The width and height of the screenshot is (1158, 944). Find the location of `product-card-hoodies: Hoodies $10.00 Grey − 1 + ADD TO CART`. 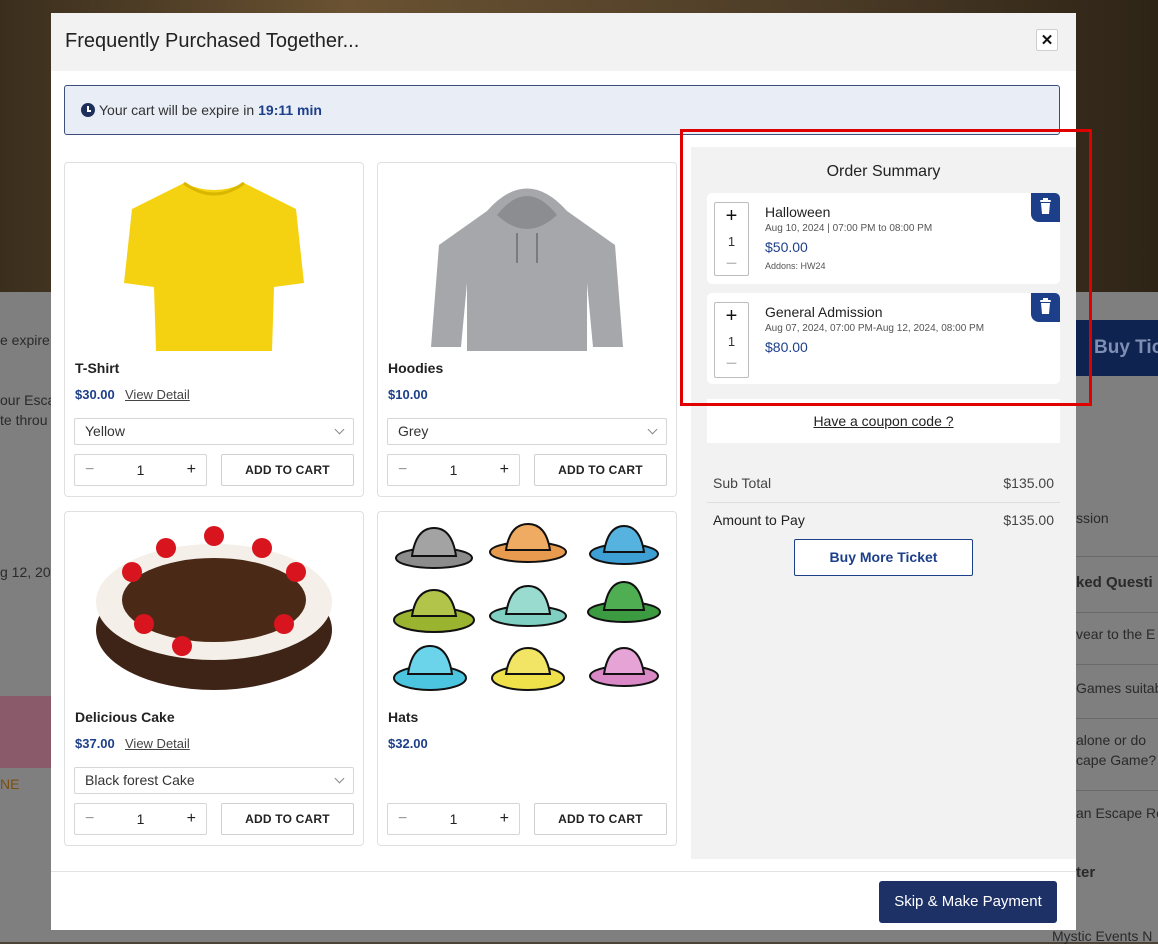

product-card-hoodies: Hoodies $10.00 Grey − 1 + ADD TO CART is located at coordinates (527, 329).